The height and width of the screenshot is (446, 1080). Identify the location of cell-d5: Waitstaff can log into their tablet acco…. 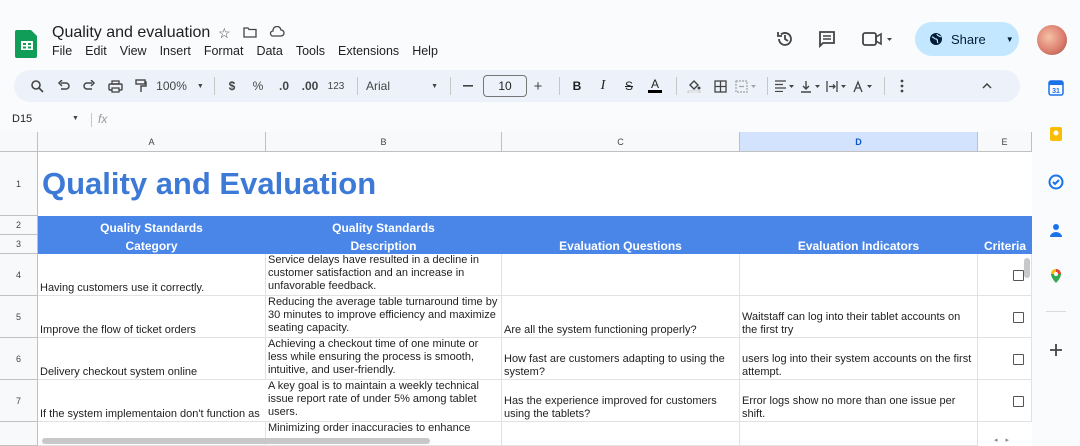
(859, 317).